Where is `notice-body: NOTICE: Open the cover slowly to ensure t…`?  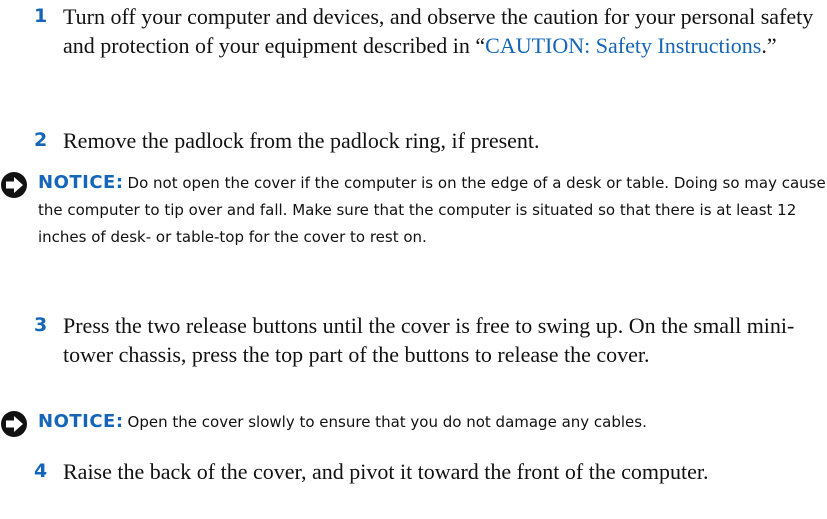 notice-body: NOTICE: Open the cover slowly to ensure t… is located at coordinates (432, 422).